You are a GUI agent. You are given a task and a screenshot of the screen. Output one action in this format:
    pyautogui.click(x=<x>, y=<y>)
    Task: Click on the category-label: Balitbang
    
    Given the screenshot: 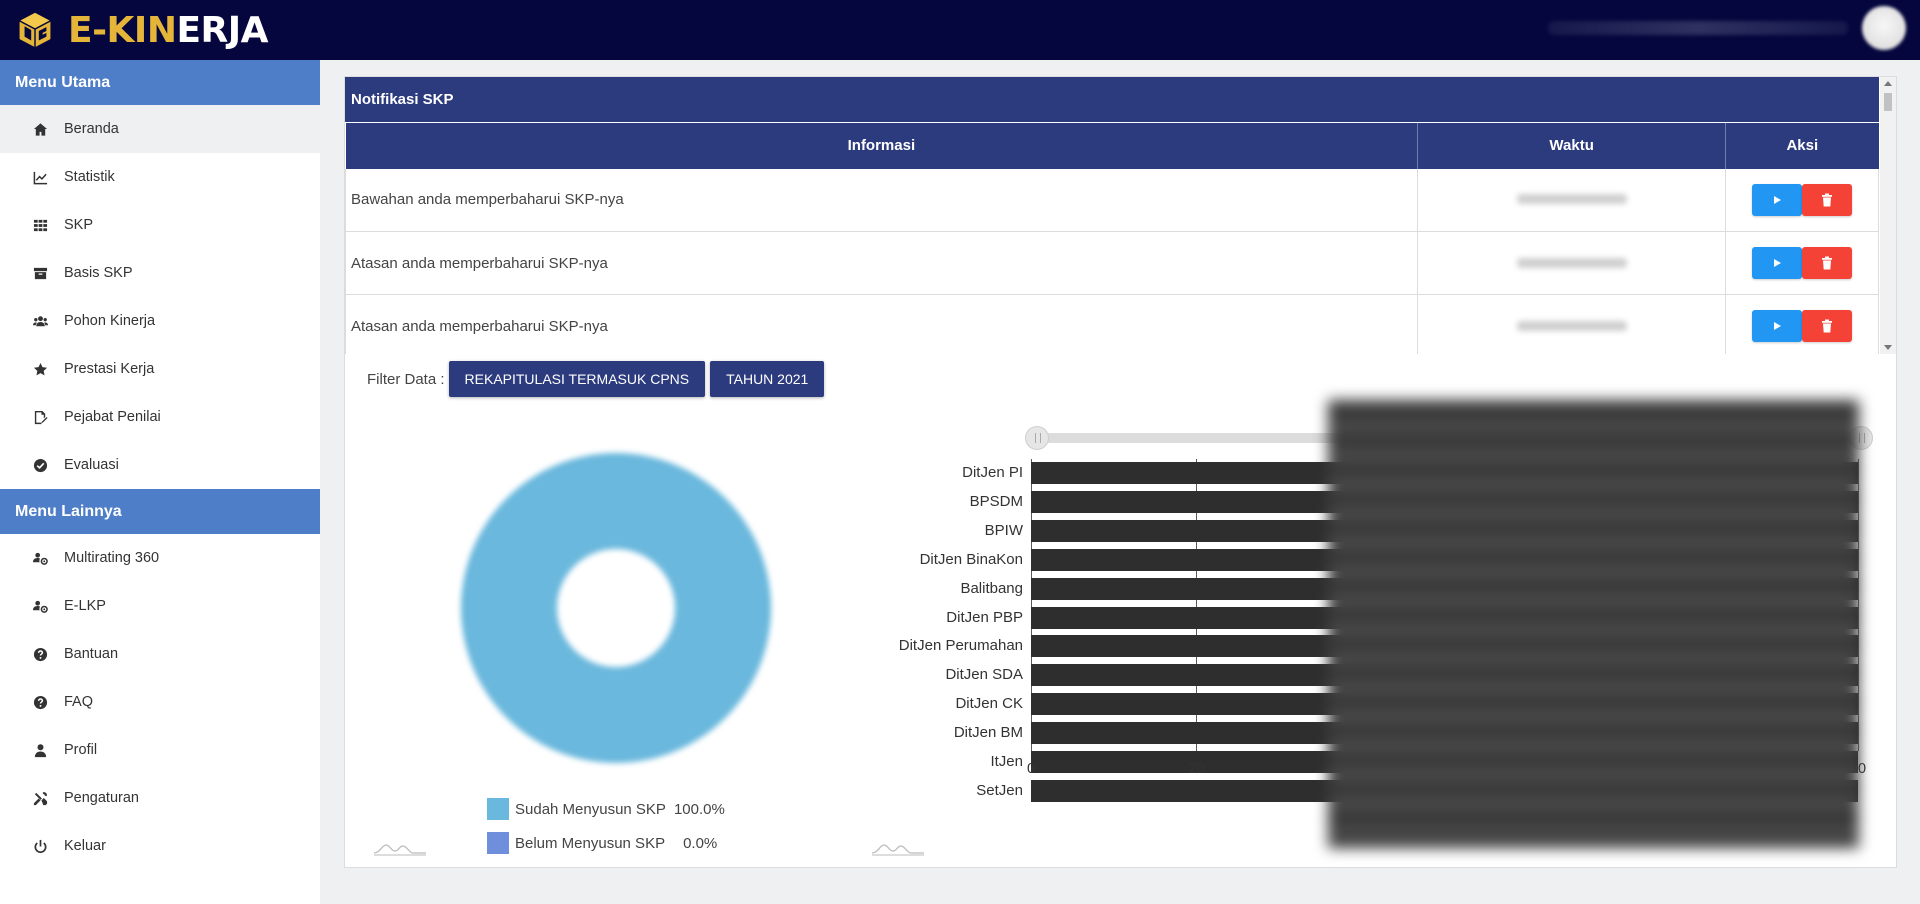 What is the action you would take?
    pyautogui.click(x=991, y=588)
    